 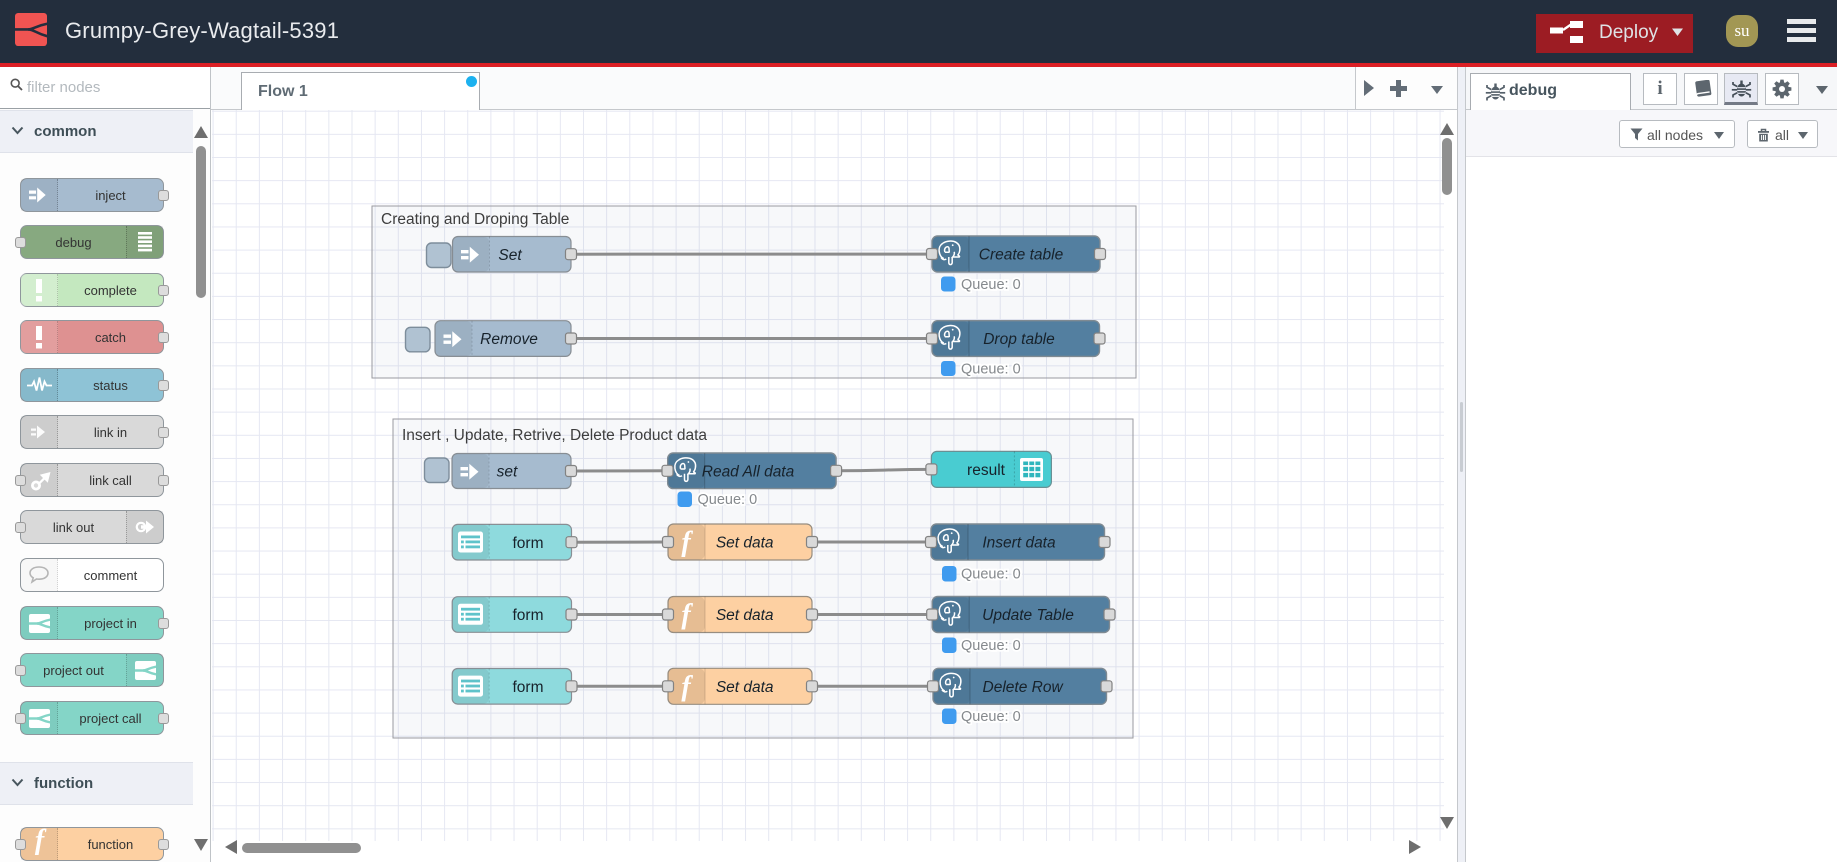 What do you see at coordinates (748, 471) in the screenshot?
I see `svg-text: Read All data` at bounding box center [748, 471].